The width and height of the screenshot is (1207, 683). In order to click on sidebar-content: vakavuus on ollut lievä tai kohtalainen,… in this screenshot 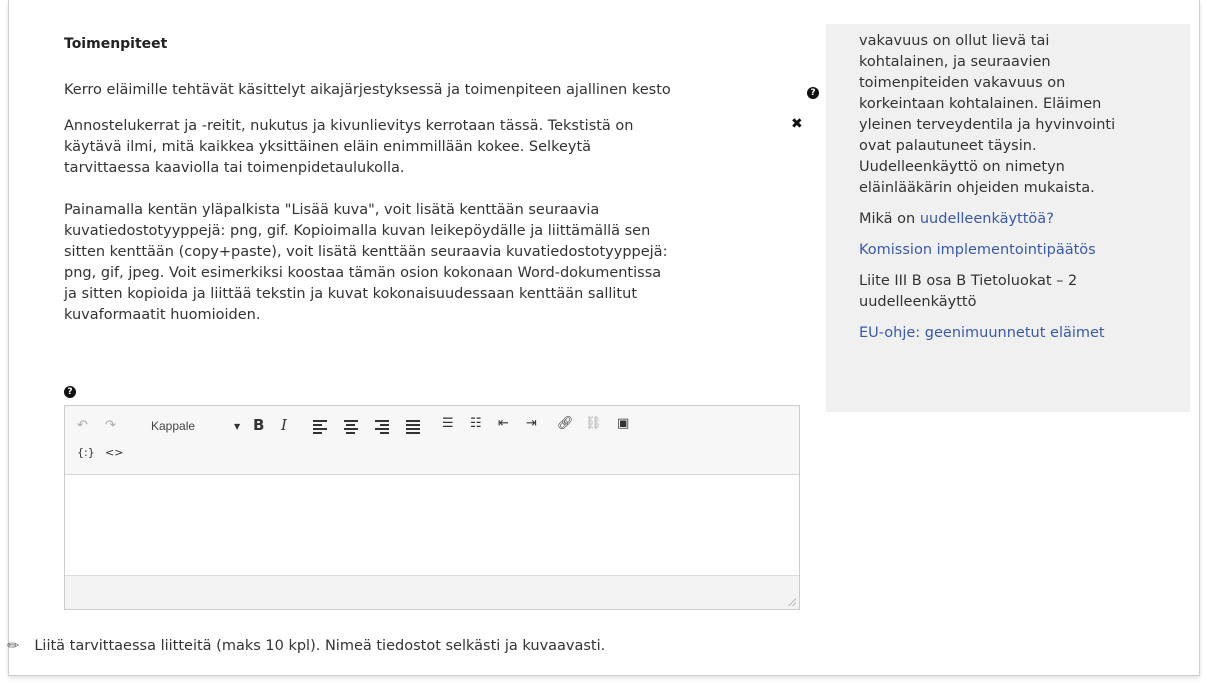, I will do `click(1011, 192)`.